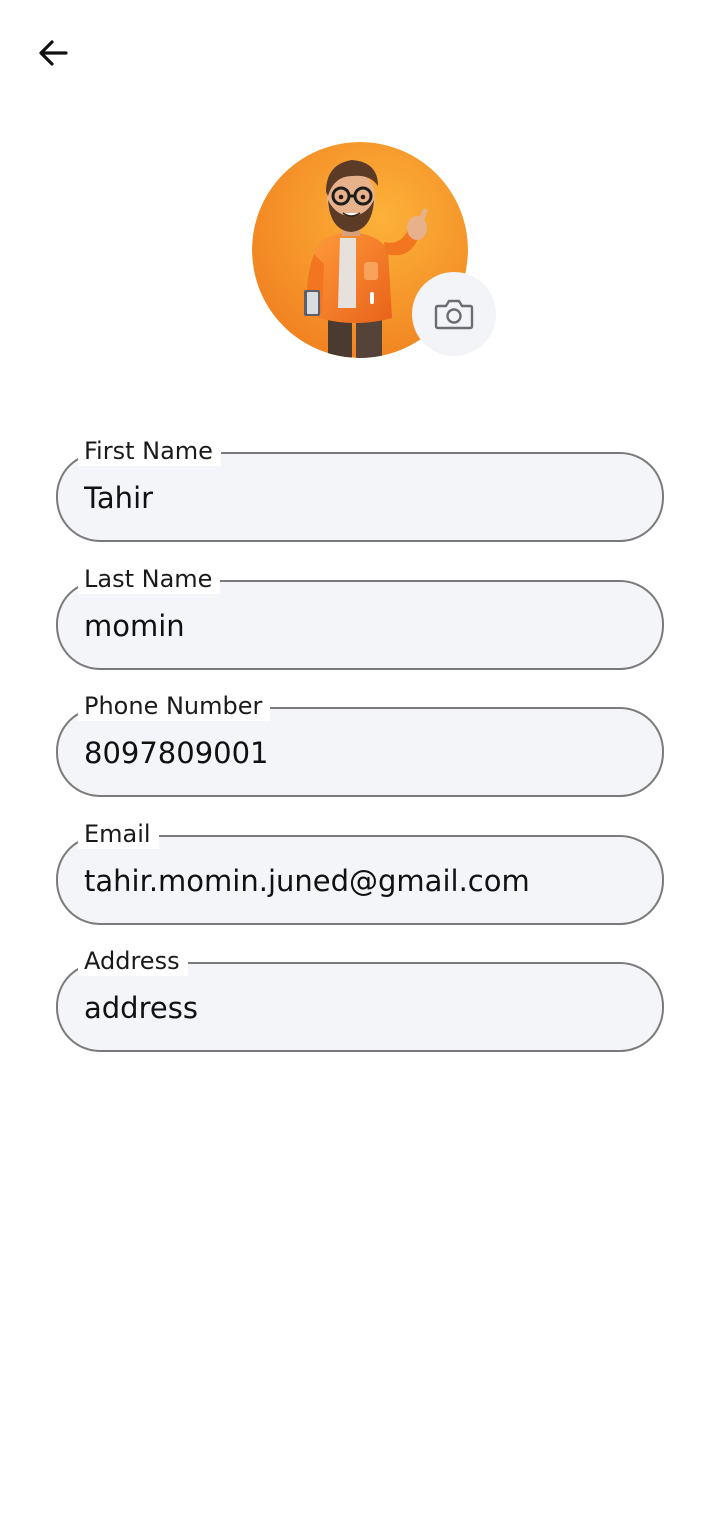 This screenshot has width=720, height=1514. I want to click on first-name-input, so click(364, 498).